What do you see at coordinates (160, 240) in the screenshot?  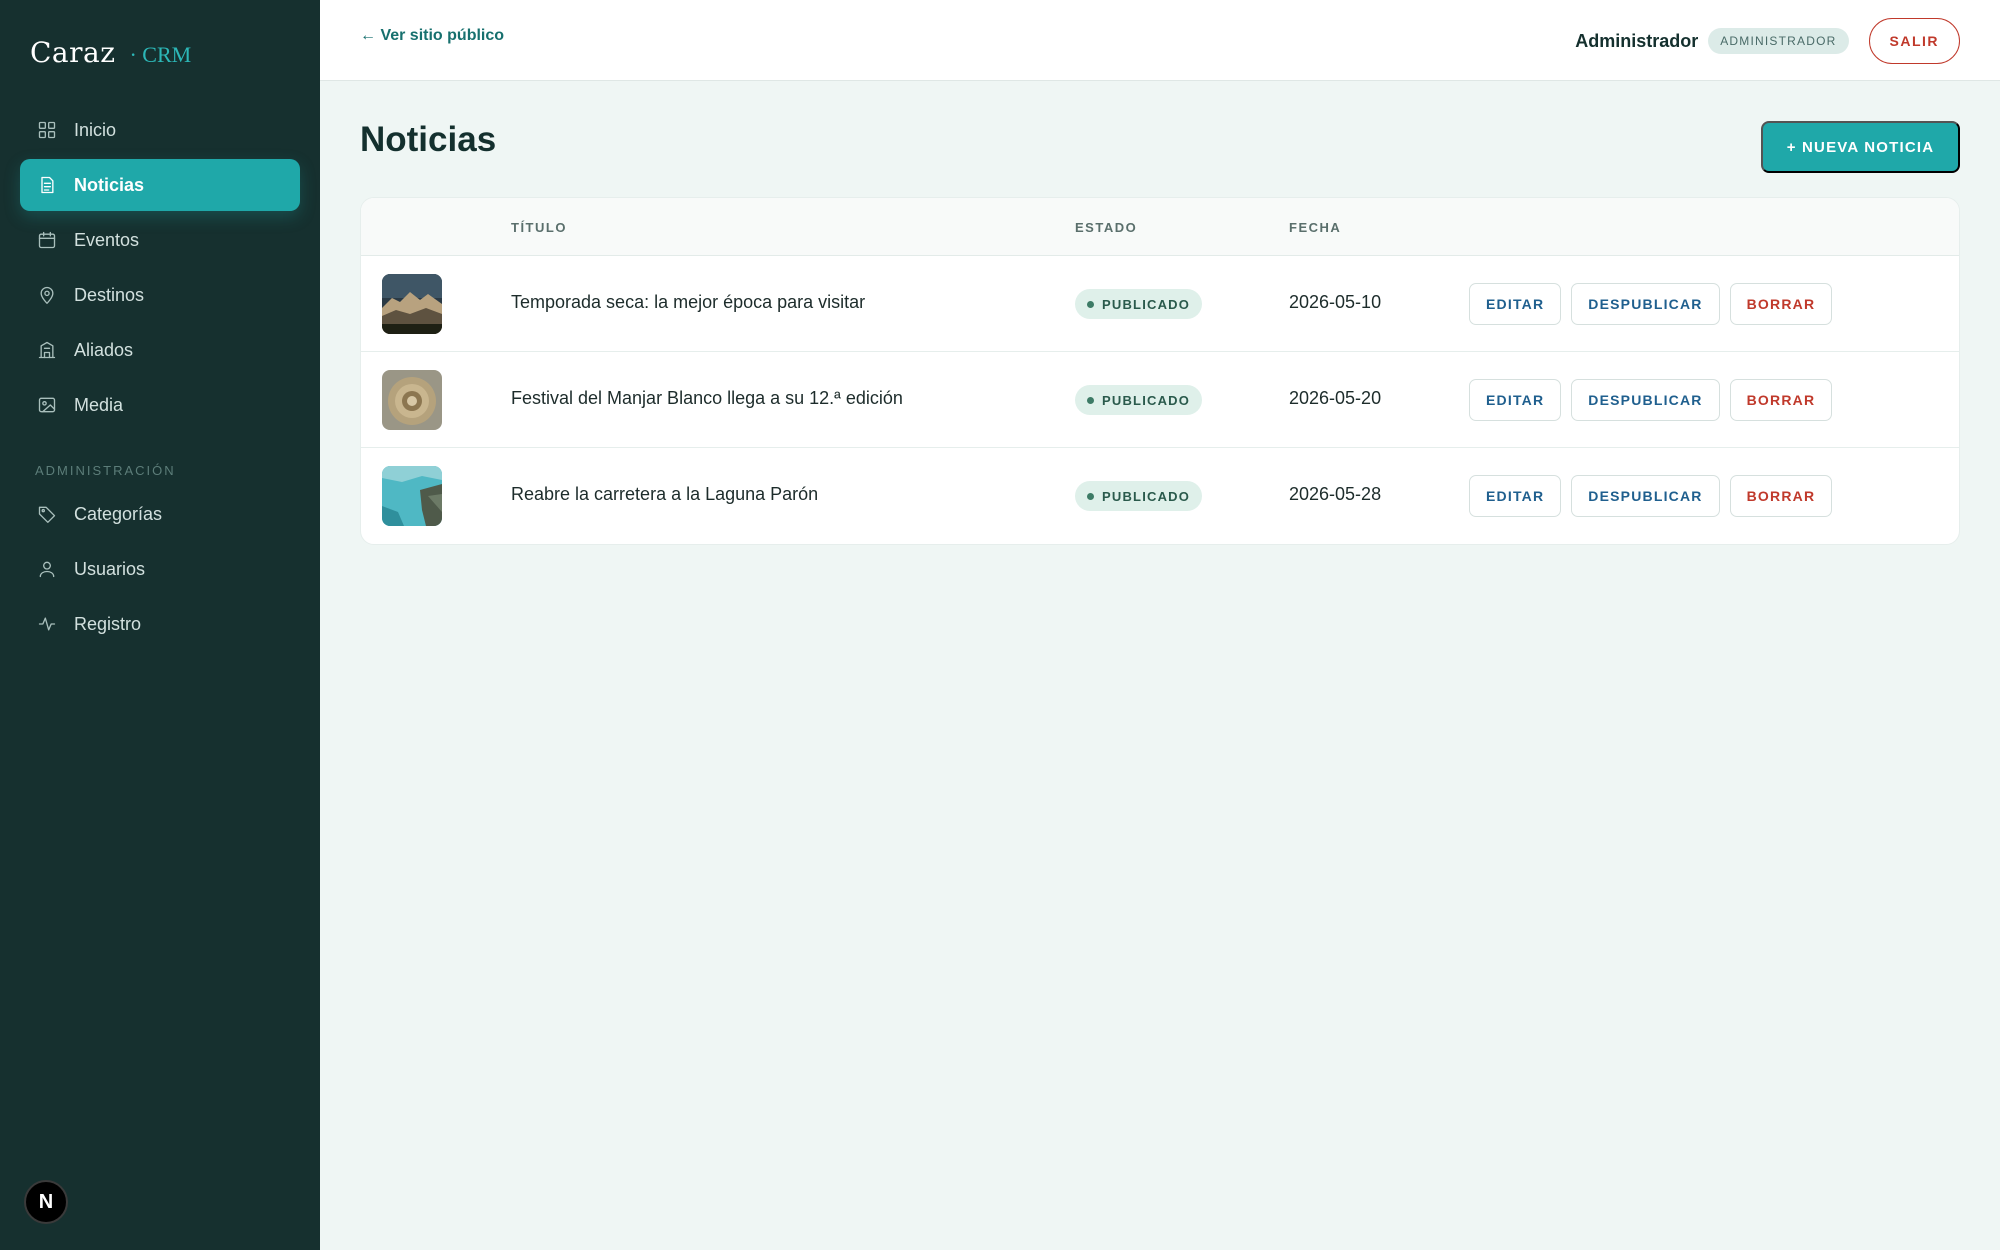 I see `sidebar-item-eventos: Eventos` at bounding box center [160, 240].